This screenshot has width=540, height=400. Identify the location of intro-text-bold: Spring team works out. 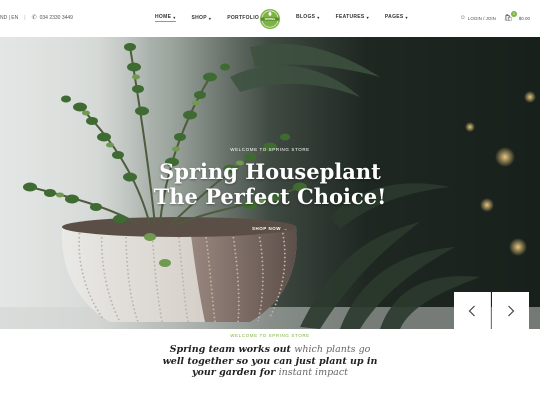
(230, 349).